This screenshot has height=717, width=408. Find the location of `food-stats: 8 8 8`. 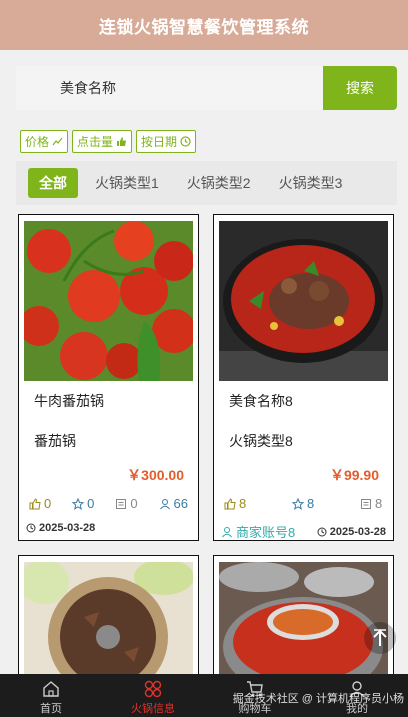

food-stats: 8 8 8 is located at coordinates (303, 503).